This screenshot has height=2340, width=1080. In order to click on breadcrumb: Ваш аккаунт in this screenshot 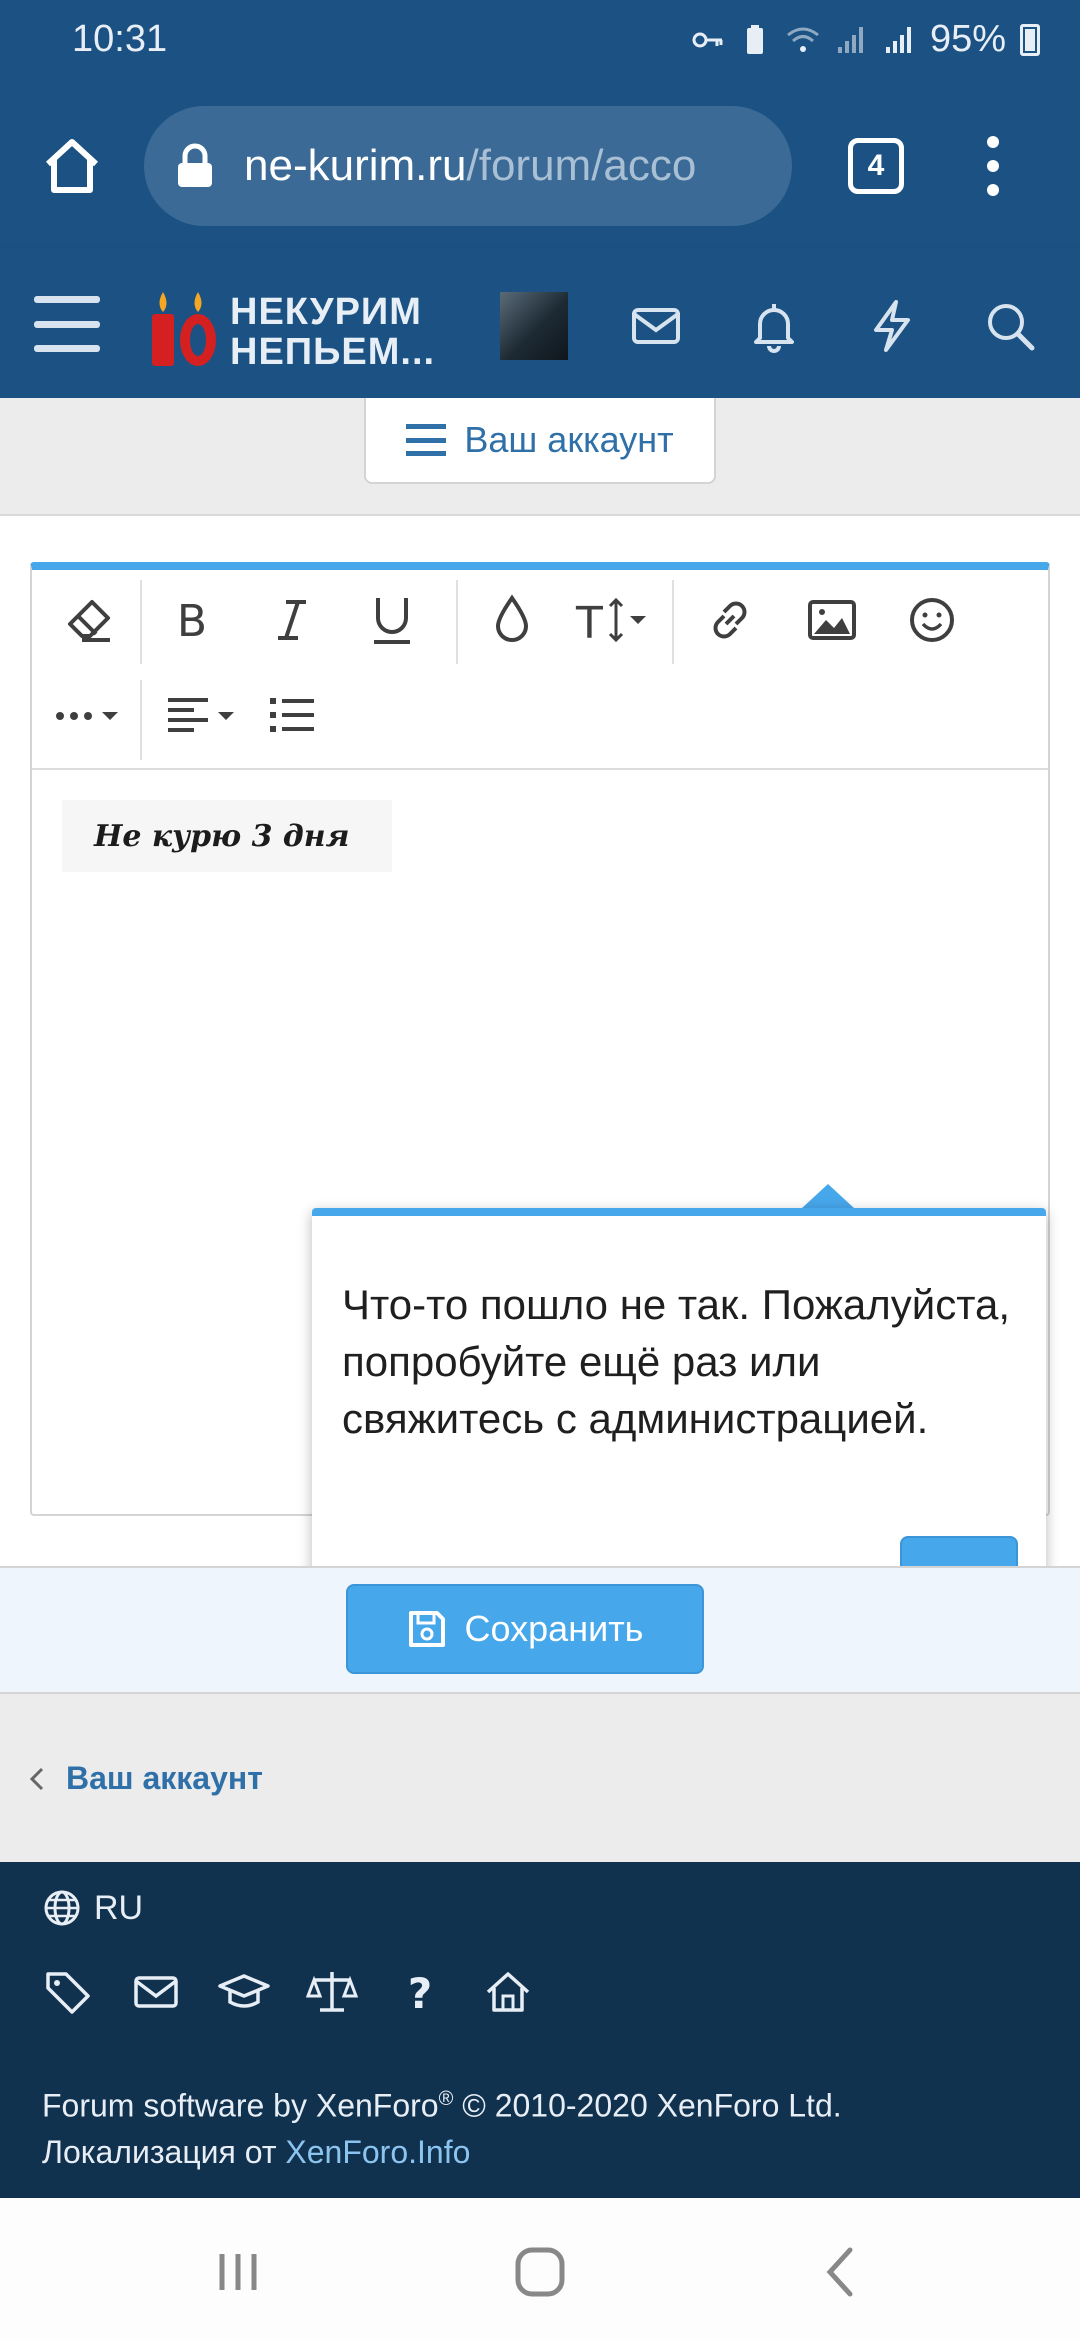, I will do `click(540, 1778)`.